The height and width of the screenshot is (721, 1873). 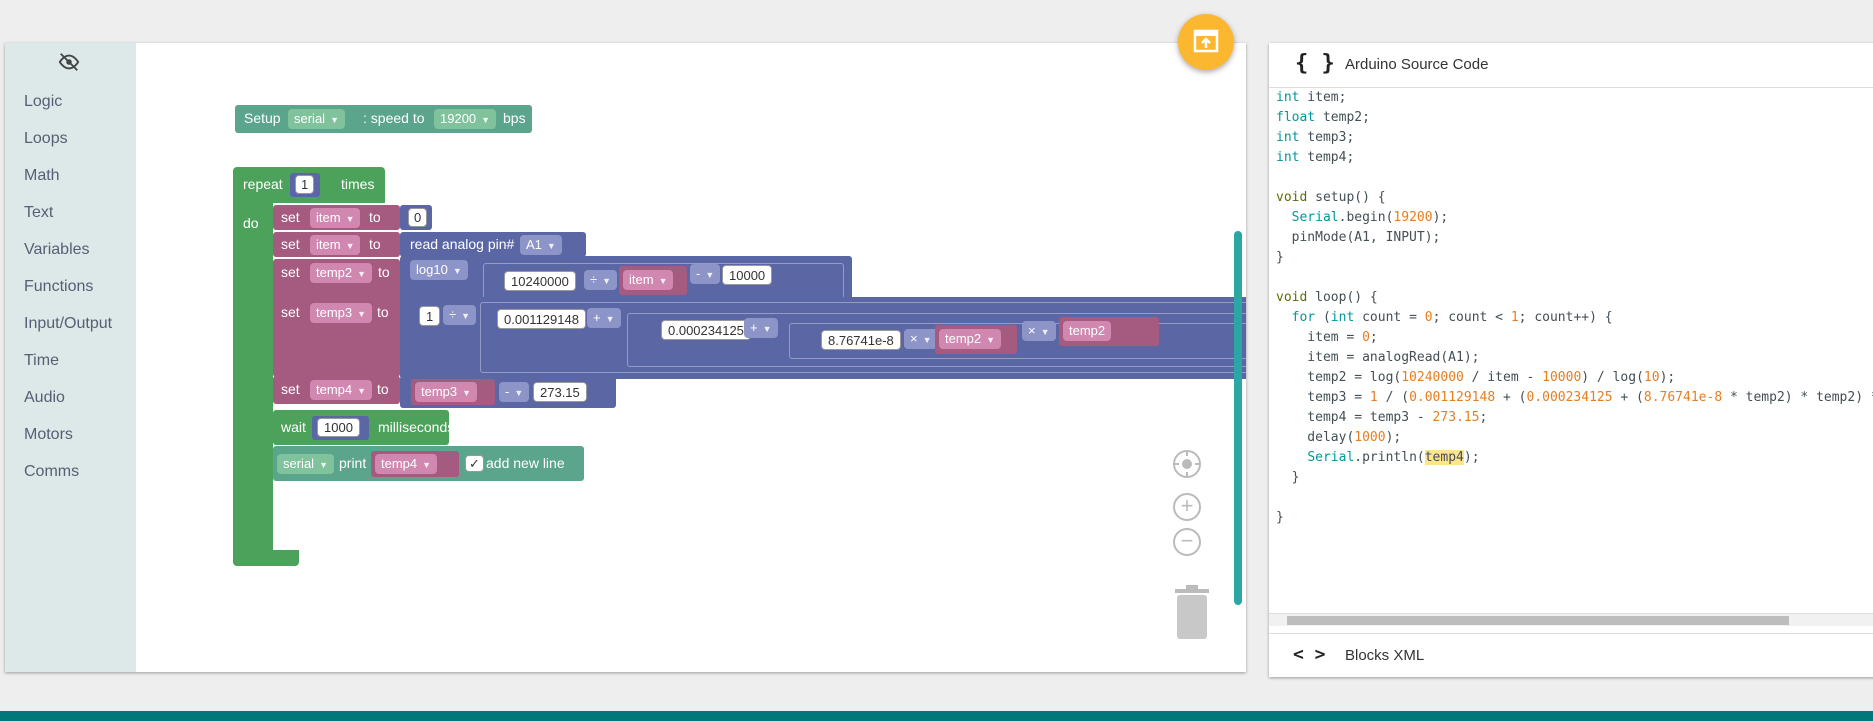 What do you see at coordinates (70, 323) in the screenshot?
I see `toolbox-category-input-output: Input/Output` at bounding box center [70, 323].